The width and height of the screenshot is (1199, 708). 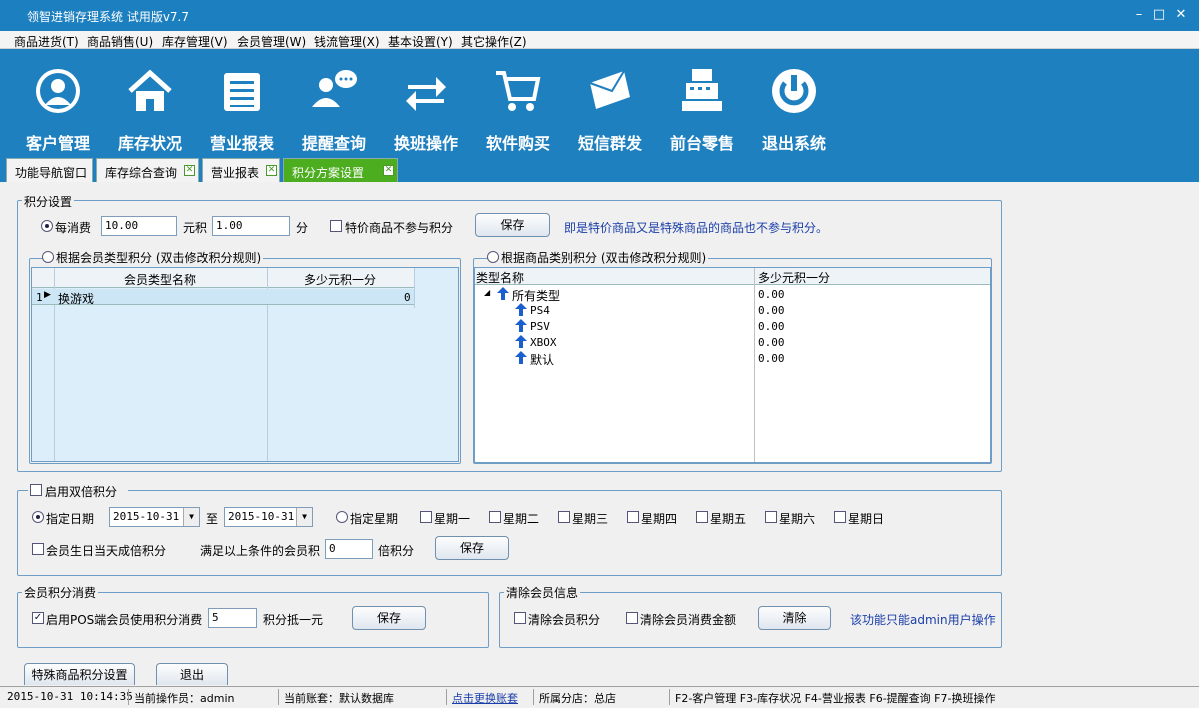 I want to click on exit-button: 退出, so click(x=192, y=674).